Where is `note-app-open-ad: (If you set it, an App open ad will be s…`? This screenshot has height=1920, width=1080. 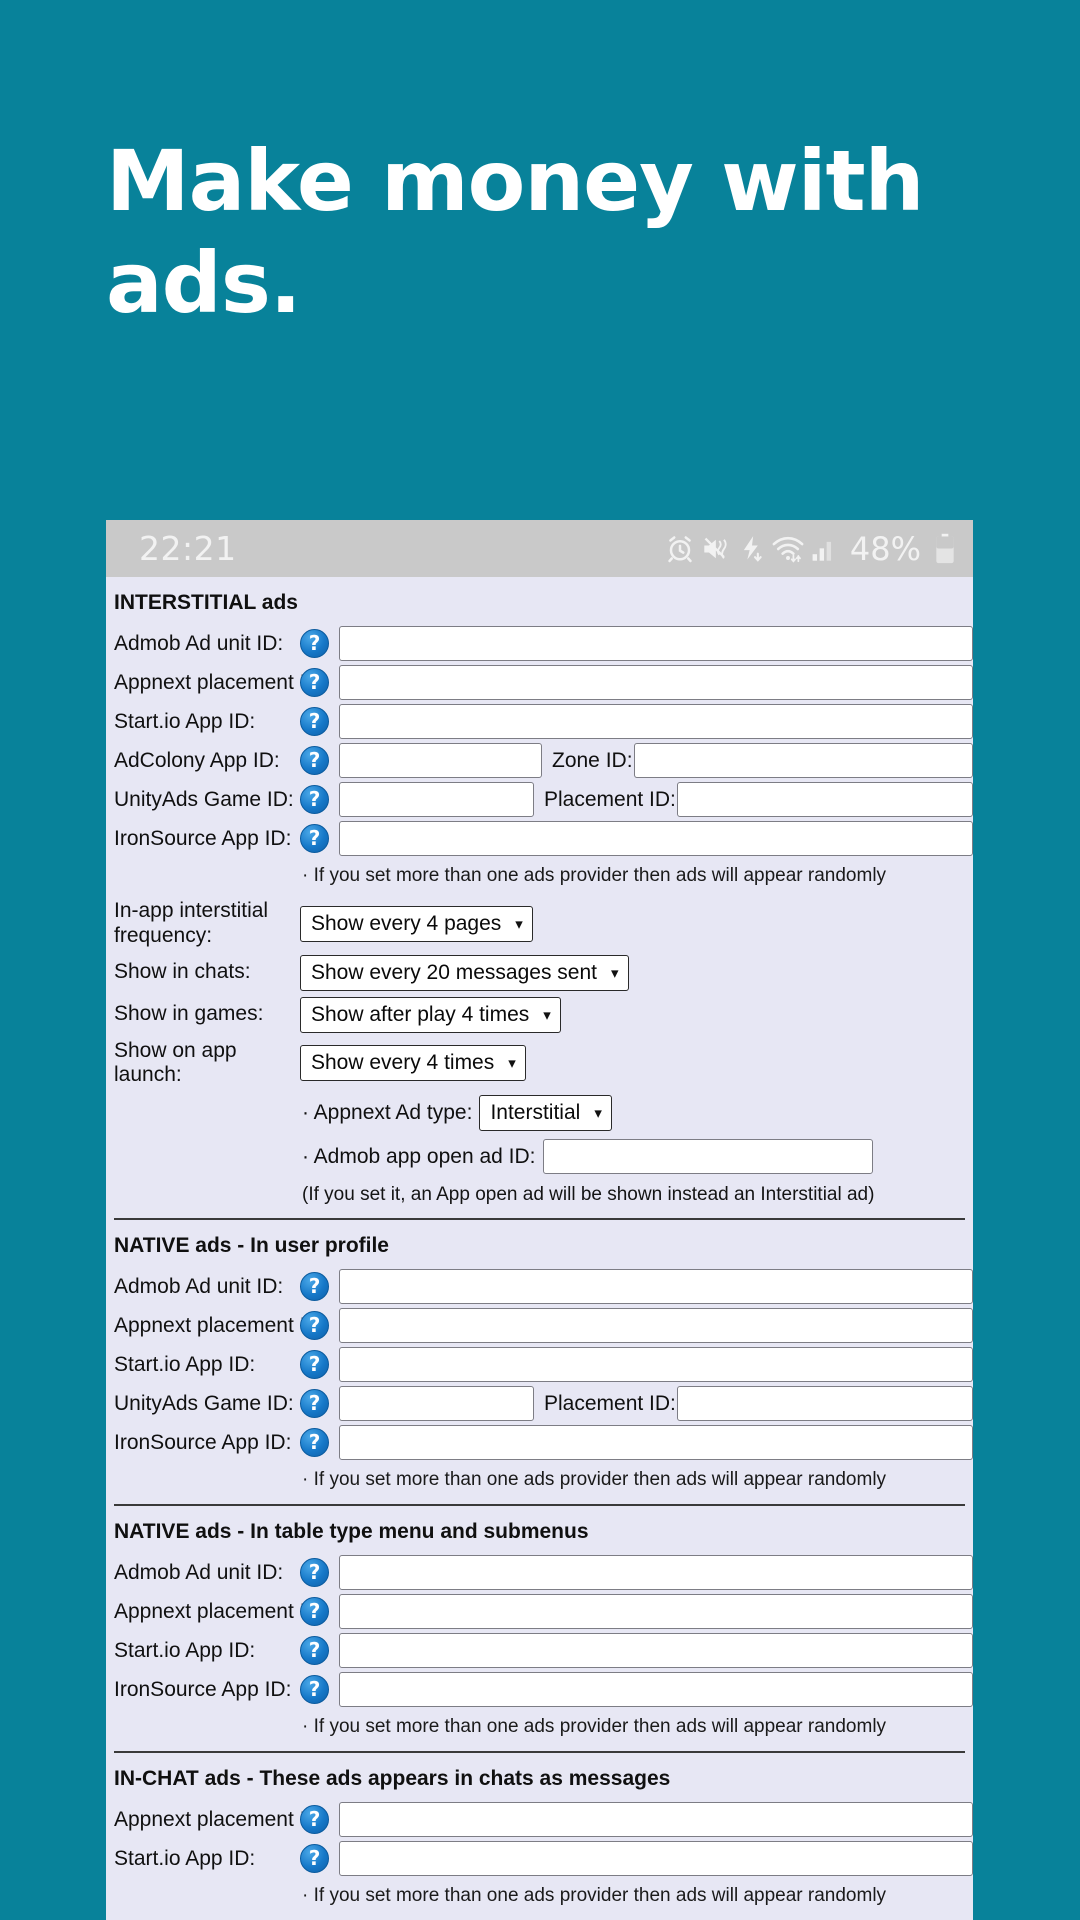
note-app-open-ad: (If you set it, an App open ad will be s… is located at coordinates (588, 1195).